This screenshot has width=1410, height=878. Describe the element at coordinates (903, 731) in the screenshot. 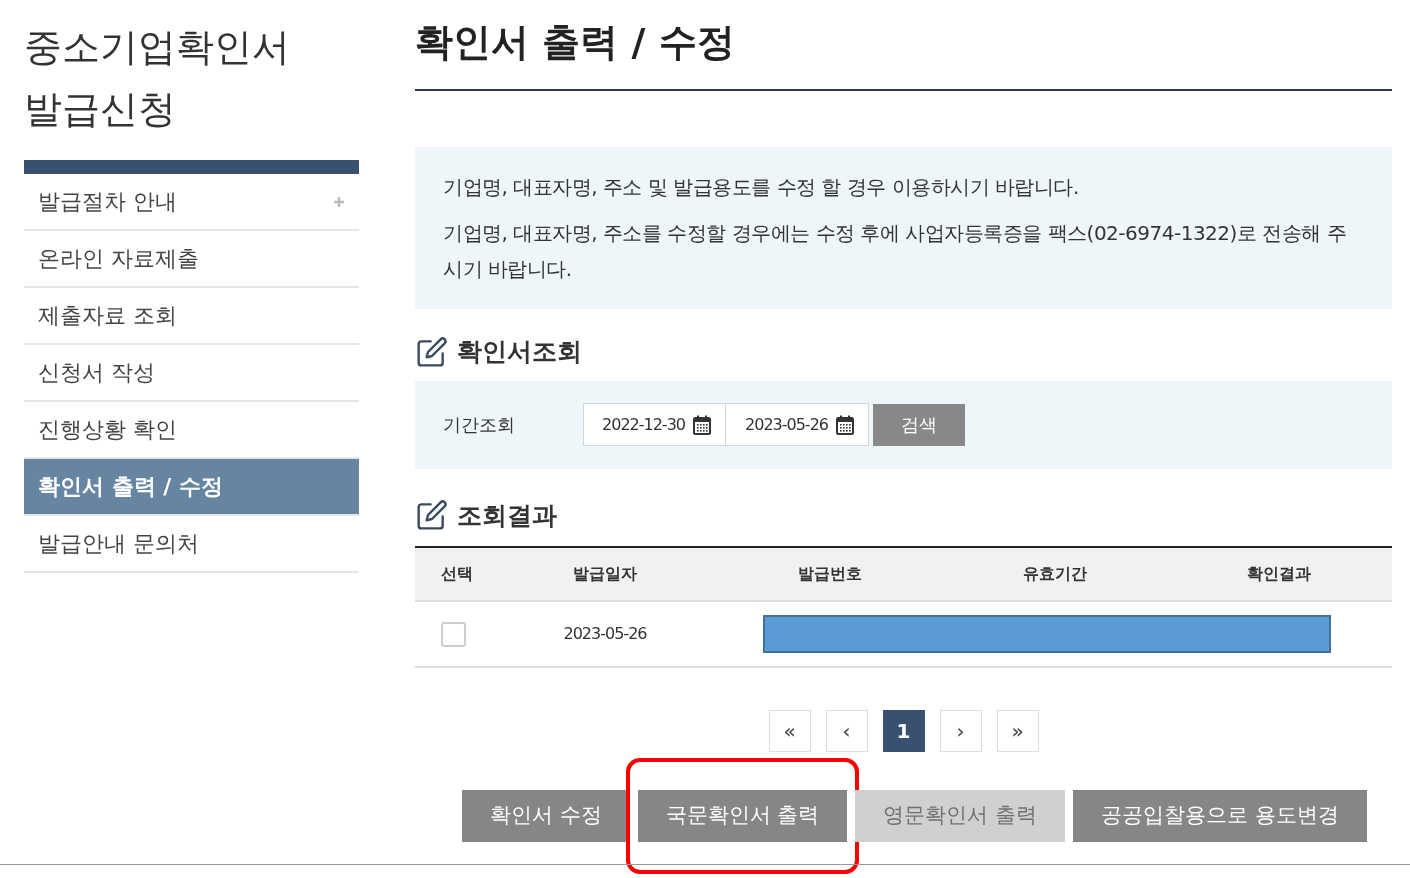

I see `page-button: 1` at that location.